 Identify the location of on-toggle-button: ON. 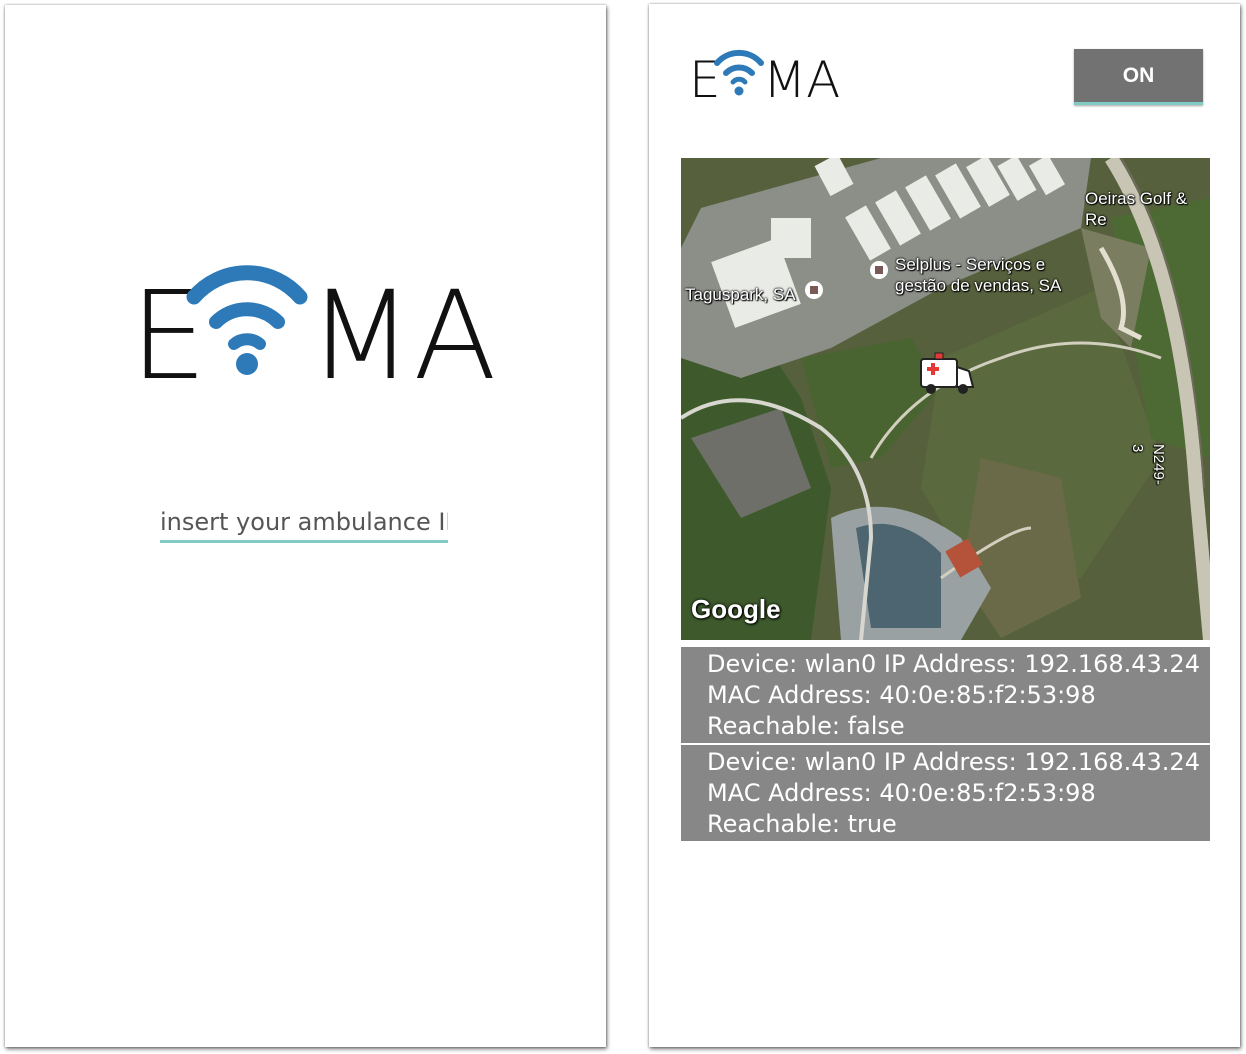
(1138, 77).